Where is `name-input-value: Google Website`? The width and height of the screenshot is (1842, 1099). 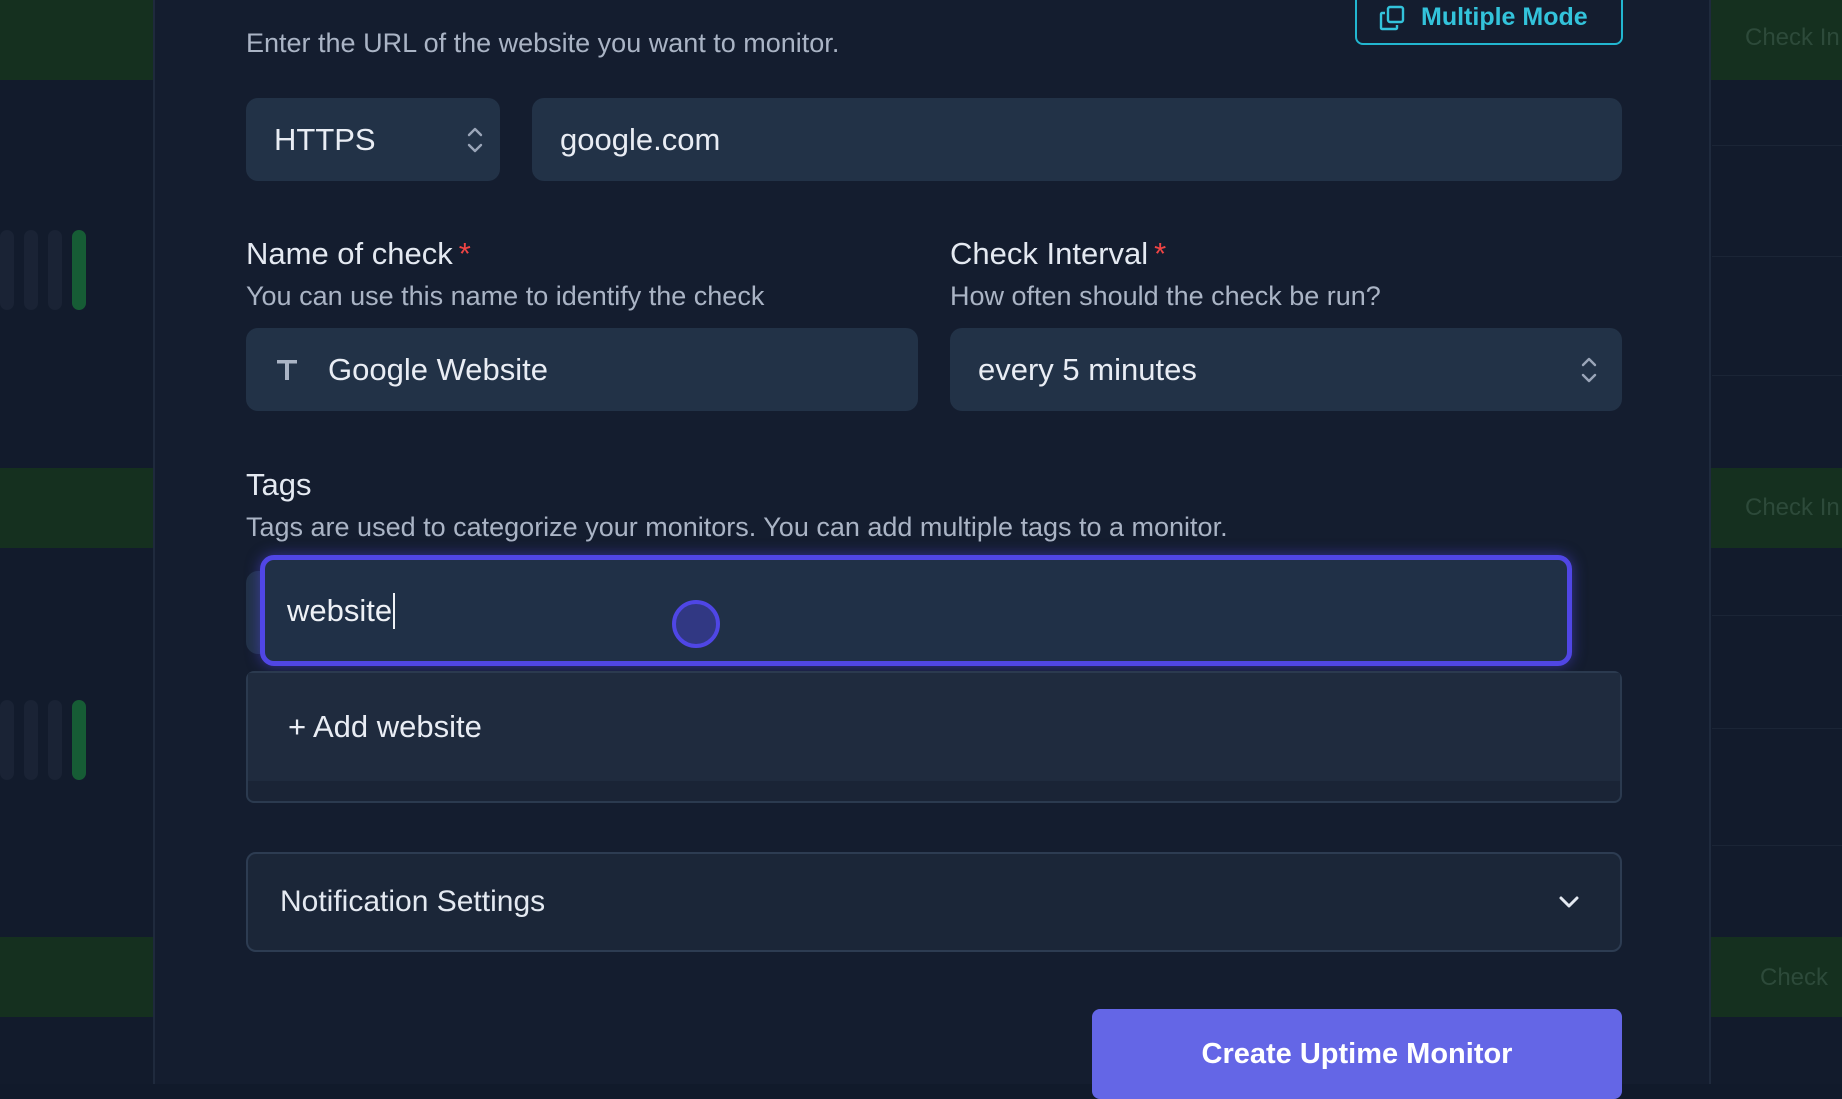 name-input-value: Google Website is located at coordinates (438, 369).